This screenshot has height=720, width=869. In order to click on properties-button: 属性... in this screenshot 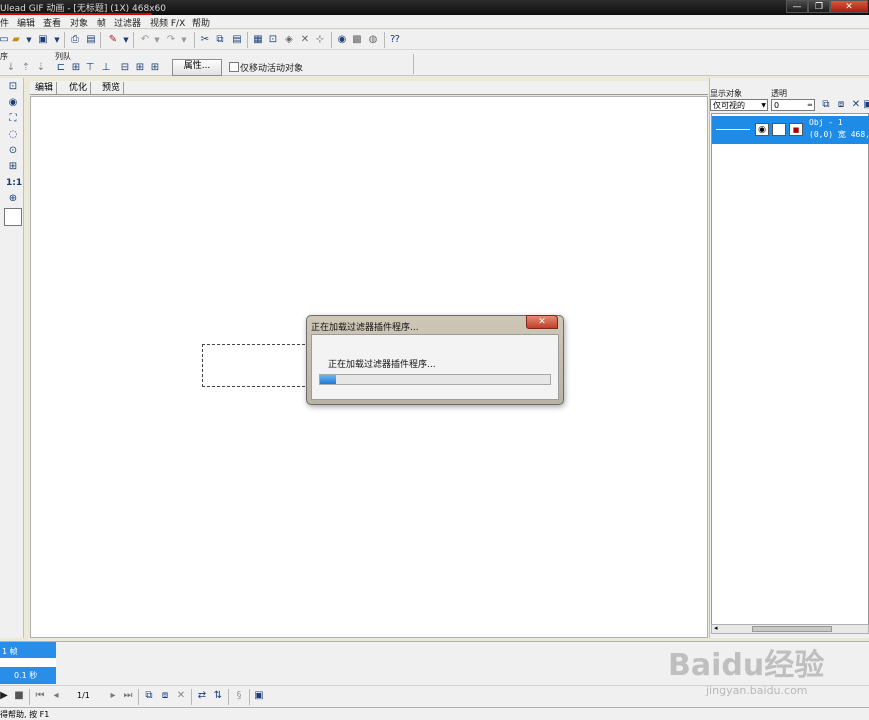, I will do `click(197, 67)`.